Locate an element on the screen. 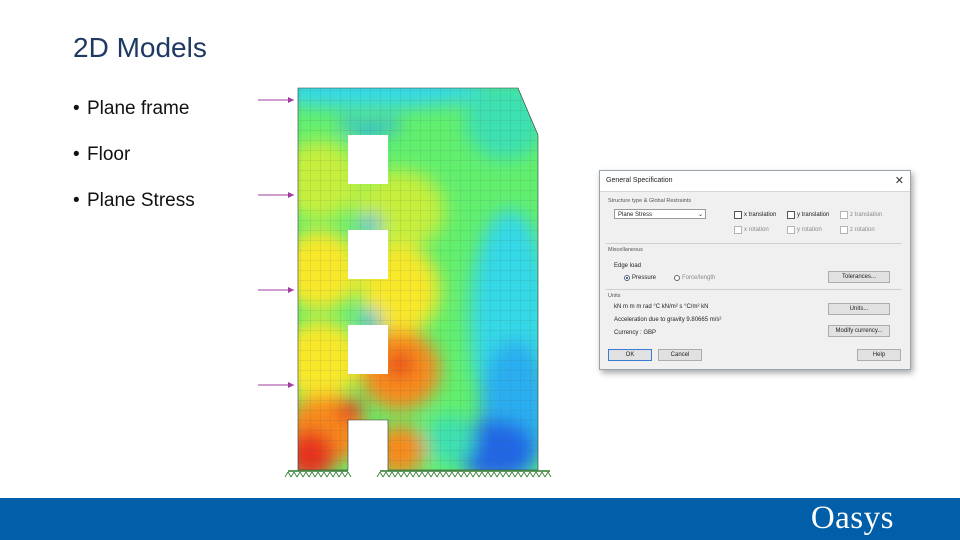  bullet-item: • Plane Stress is located at coordinates (134, 200).